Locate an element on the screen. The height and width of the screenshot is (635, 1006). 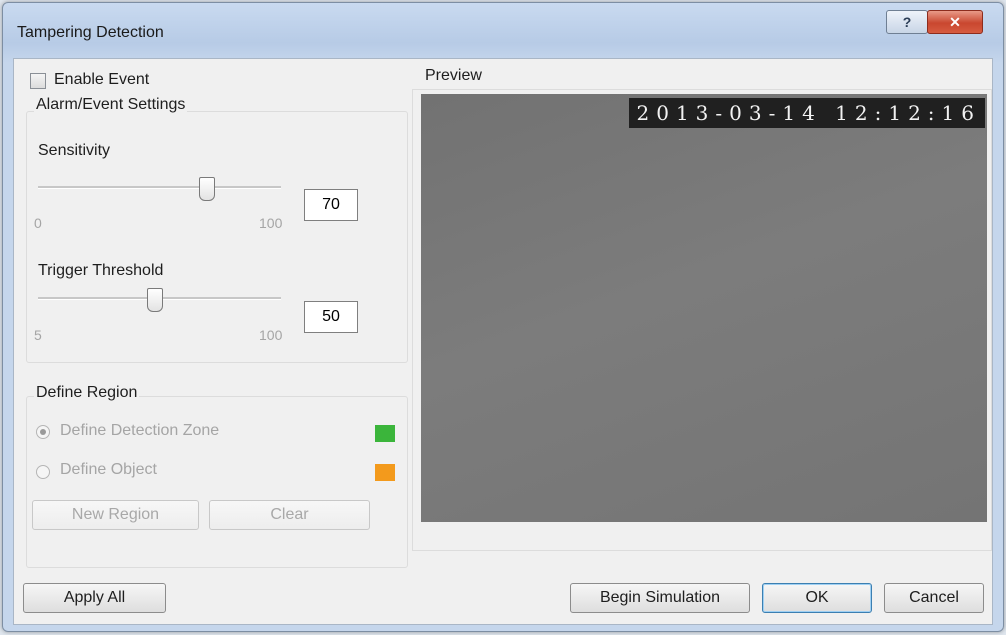
sensitivity-value: 70 is located at coordinates (331, 204).